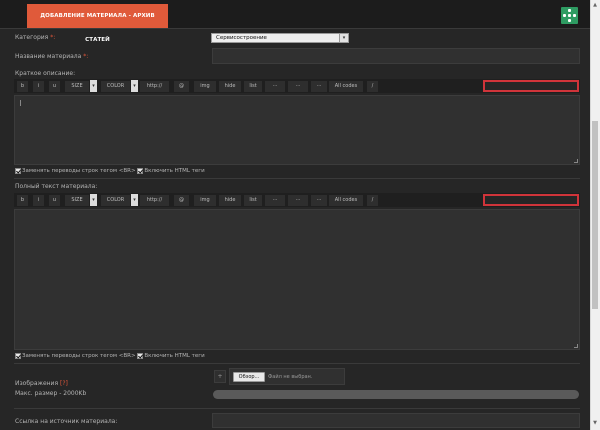 This screenshot has width=600, height=430. I want to click on source-label: Ссылка на источник материала:, so click(66, 421).